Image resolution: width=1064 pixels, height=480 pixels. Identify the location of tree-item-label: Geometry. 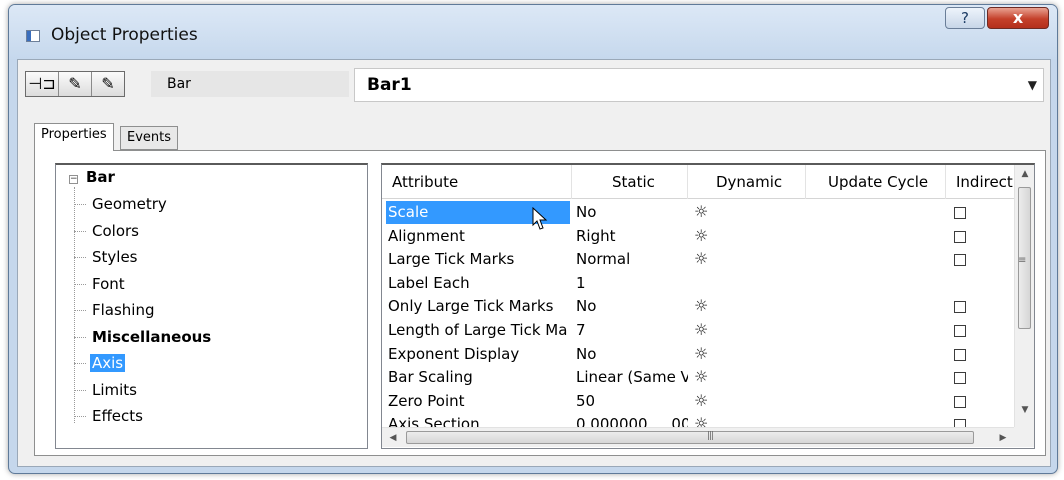
(129, 204).